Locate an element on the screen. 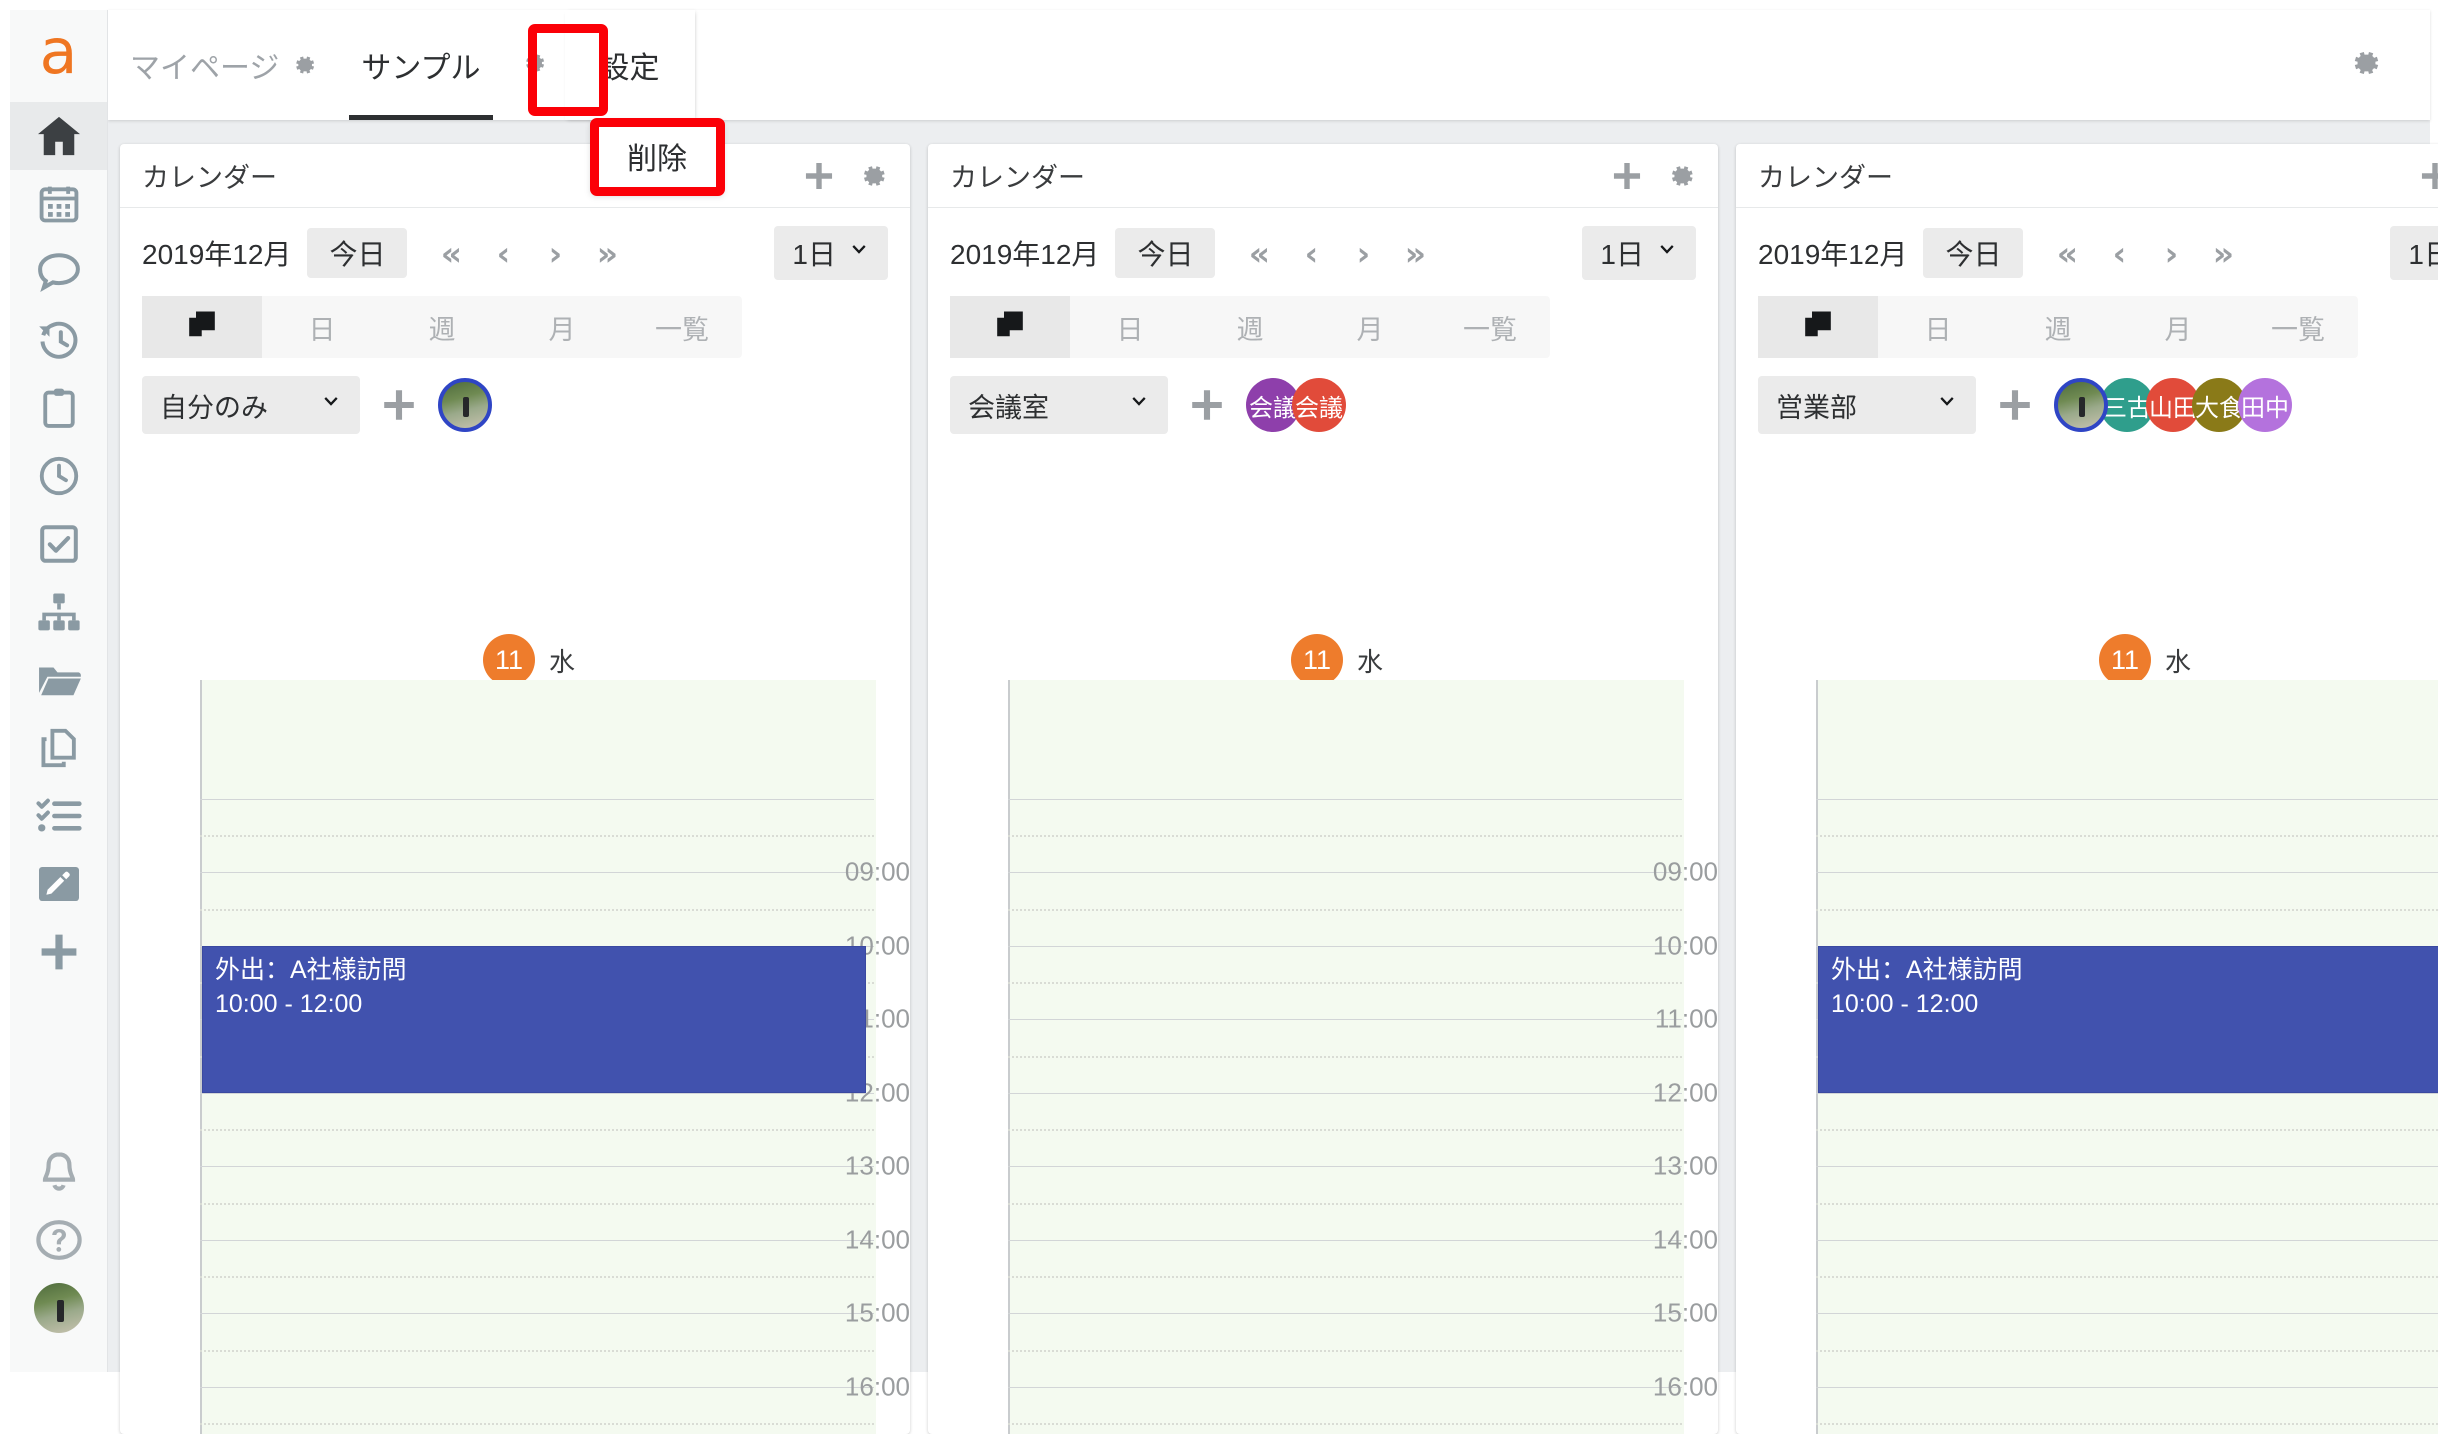 The width and height of the screenshot is (2438, 1434). sidebar-item-organization is located at coordinates (58, 612).